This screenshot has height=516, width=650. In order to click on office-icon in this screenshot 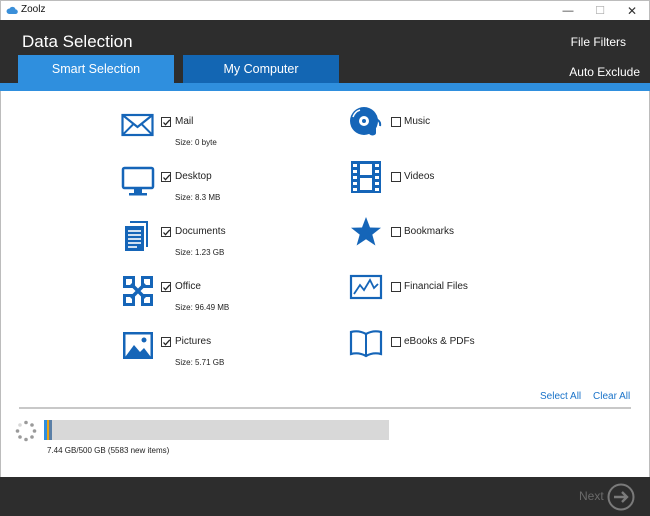, I will do `click(138, 291)`.